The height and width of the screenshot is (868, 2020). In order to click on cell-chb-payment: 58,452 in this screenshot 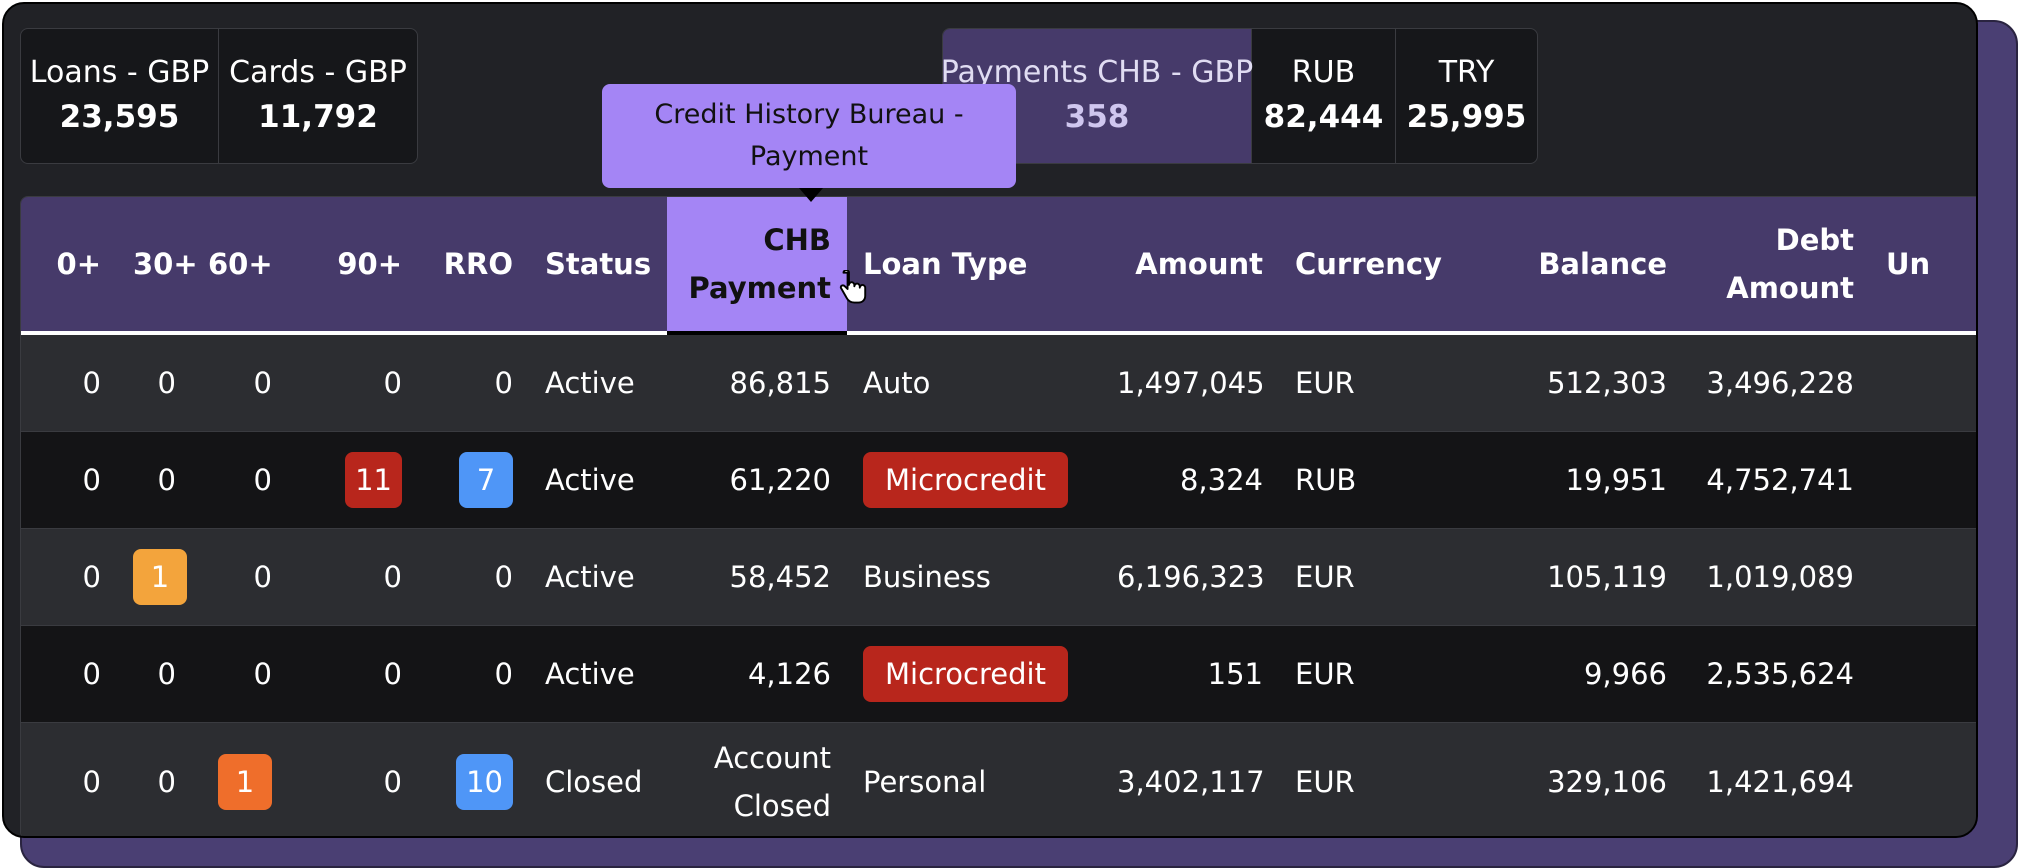, I will do `click(757, 577)`.